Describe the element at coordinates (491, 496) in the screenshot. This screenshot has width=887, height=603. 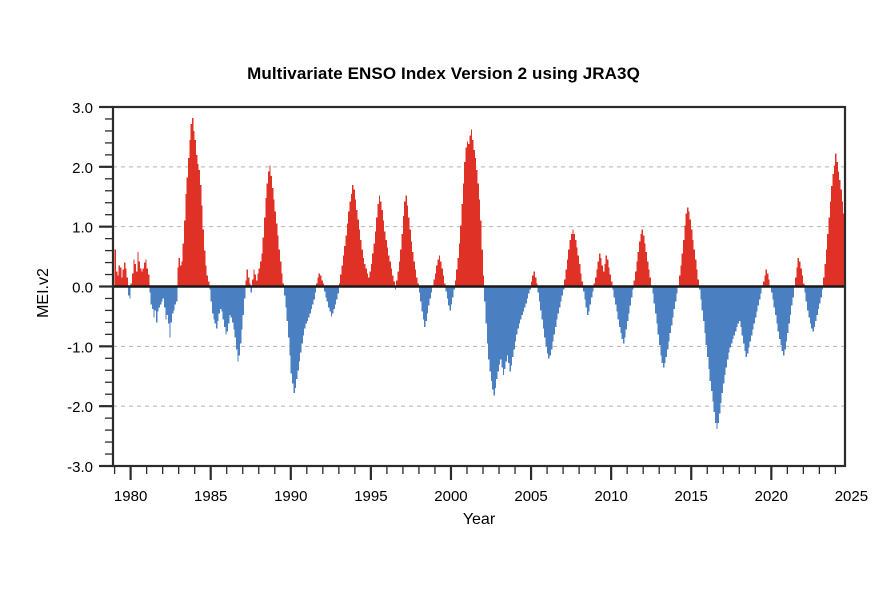
I see `x-axis-tick-labels: 1980 1985 1990 1995 2000 2005 2010 2015 2020 2025` at that location.